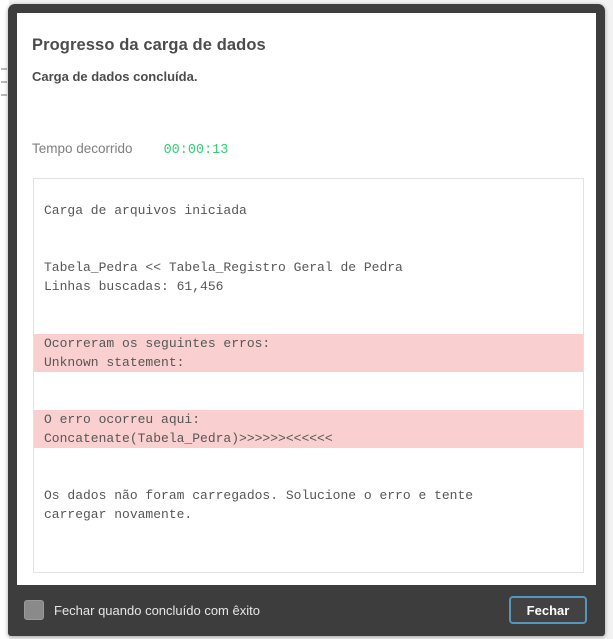  Describe the element at coordinates (308, 362) in the screenshot. I see `log-line-error: Unknown statement:` at that location.